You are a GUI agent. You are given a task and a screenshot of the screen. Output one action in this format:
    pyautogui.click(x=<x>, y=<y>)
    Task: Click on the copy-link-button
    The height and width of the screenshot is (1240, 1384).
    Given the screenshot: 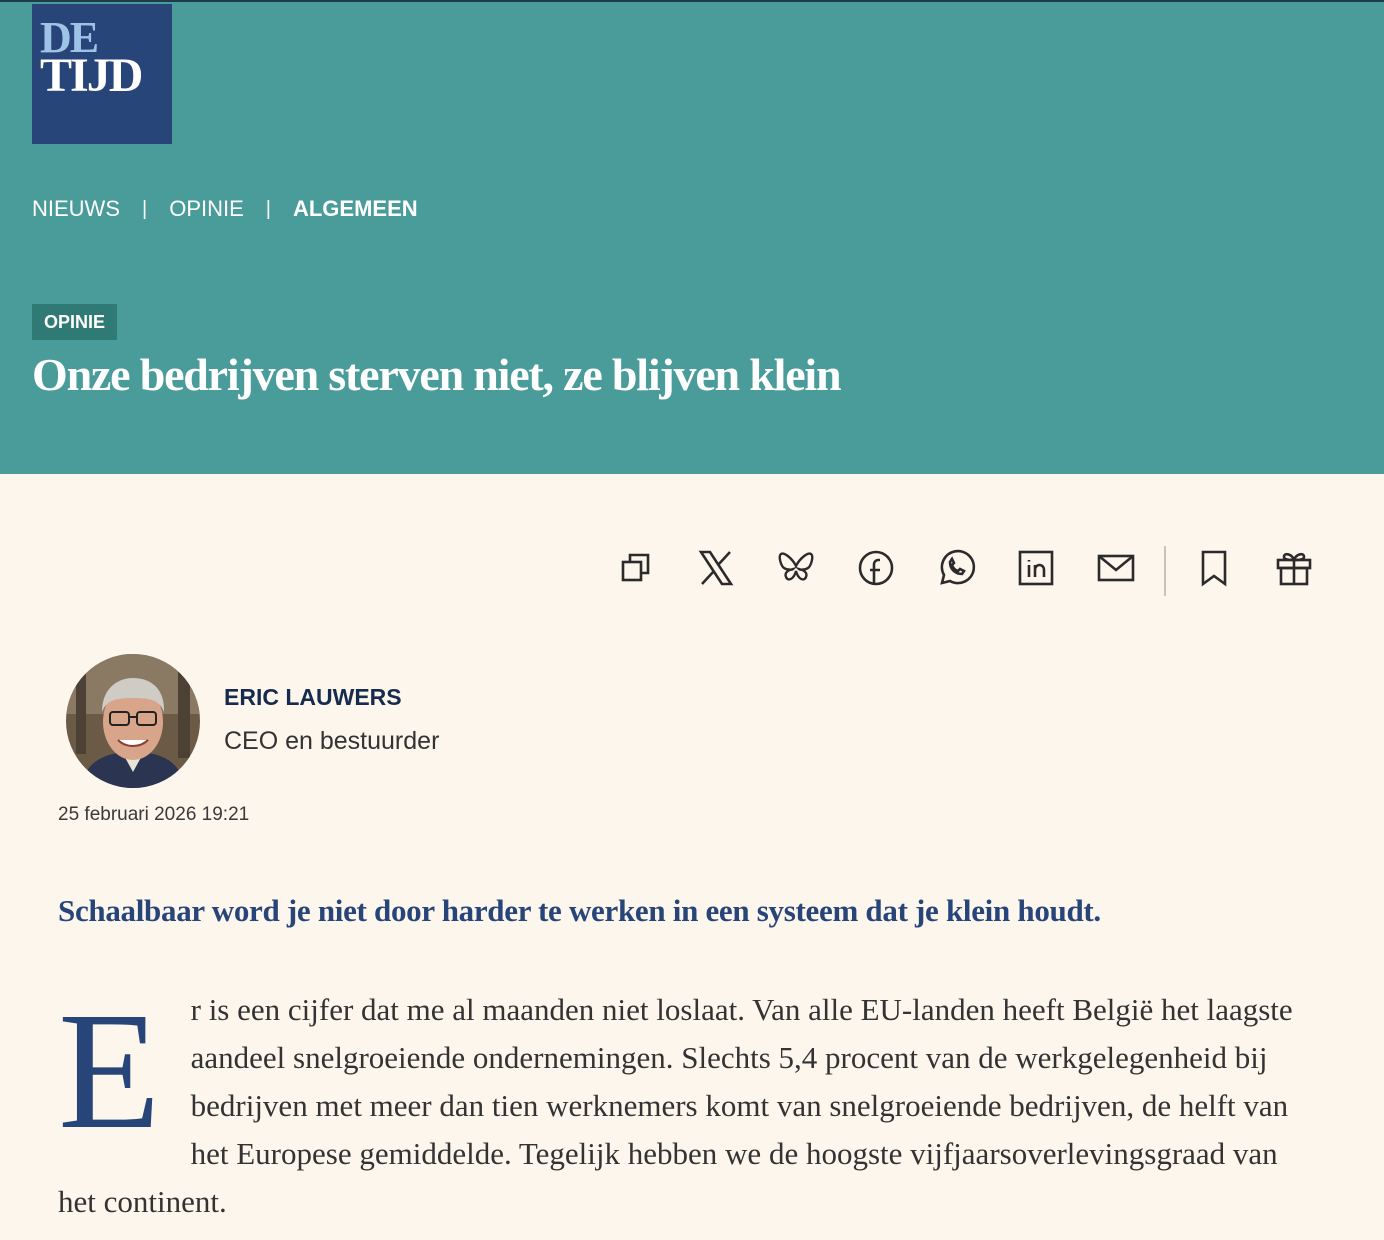 What is the action you would take?
    pyautogui.click(x=636, y=568)
    